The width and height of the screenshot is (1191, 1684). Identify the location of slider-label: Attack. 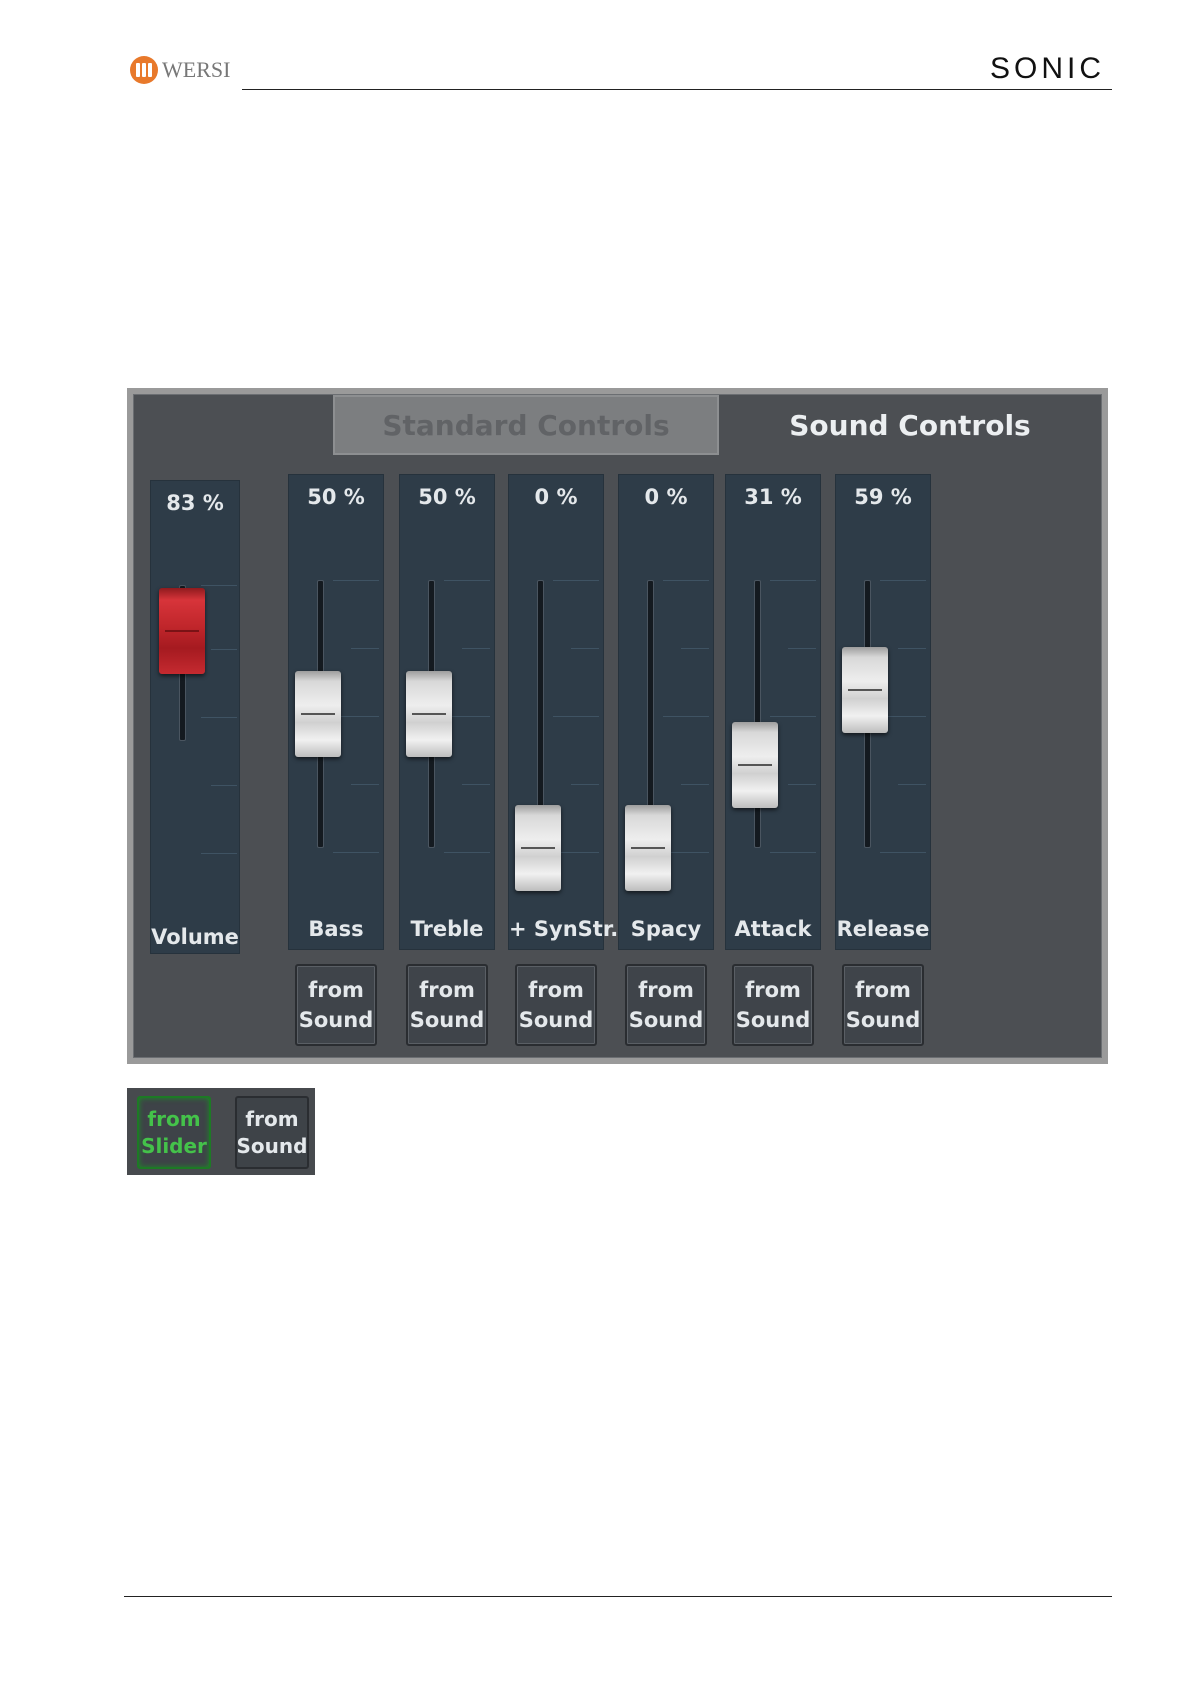
(773, 929).